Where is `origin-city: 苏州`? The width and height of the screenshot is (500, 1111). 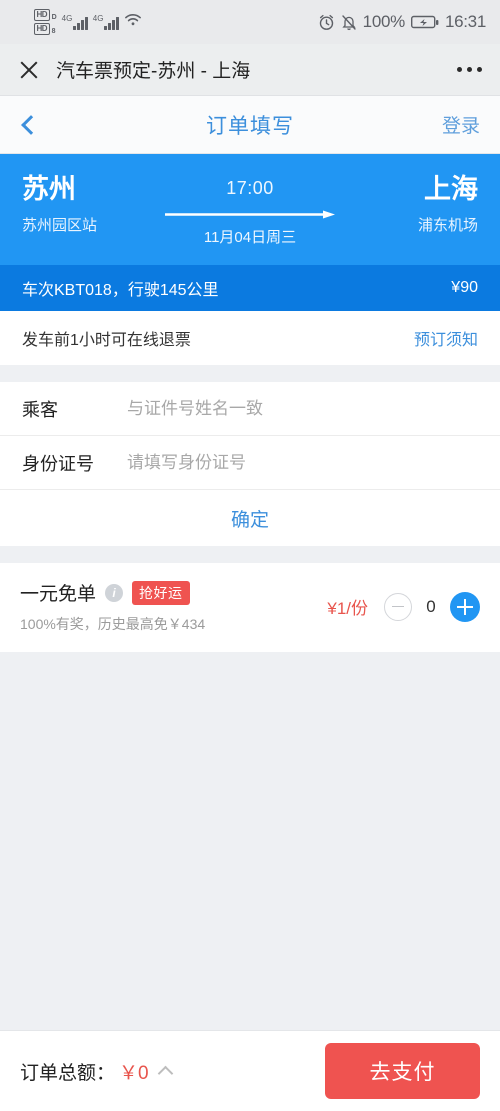 origin-city: 苏州 is located at coordinates (49, 189).